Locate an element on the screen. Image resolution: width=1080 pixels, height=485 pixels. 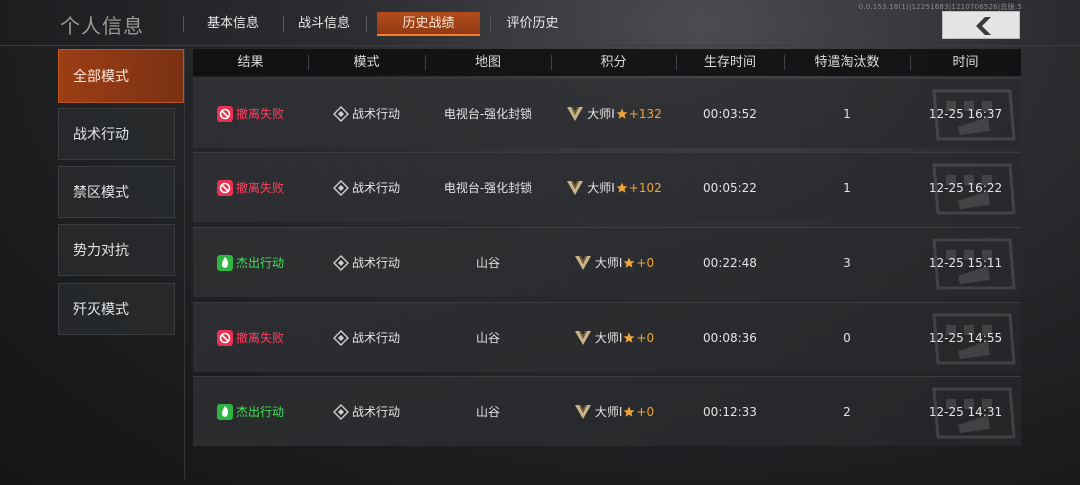
tab-separator is located at coordinates (366, 24).